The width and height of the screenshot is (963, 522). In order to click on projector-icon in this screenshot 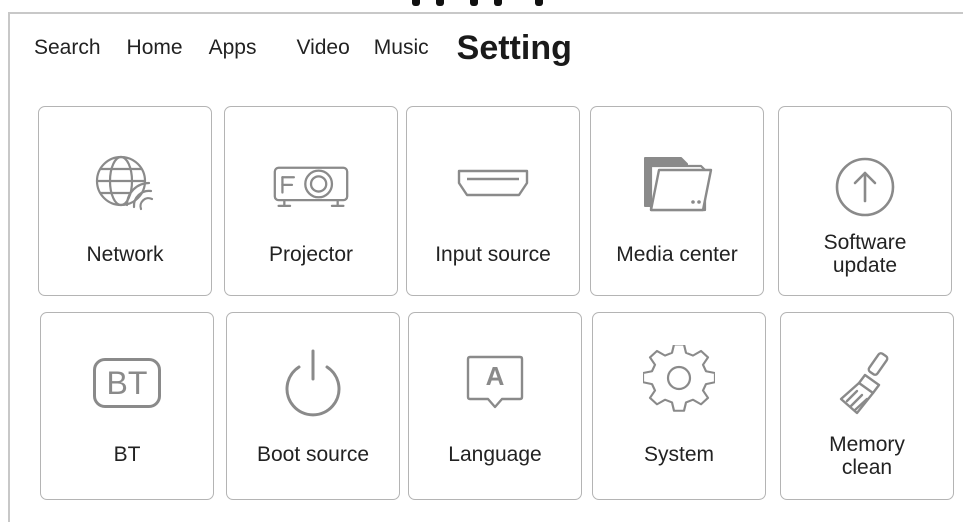, I will do `click(311, 183)`.